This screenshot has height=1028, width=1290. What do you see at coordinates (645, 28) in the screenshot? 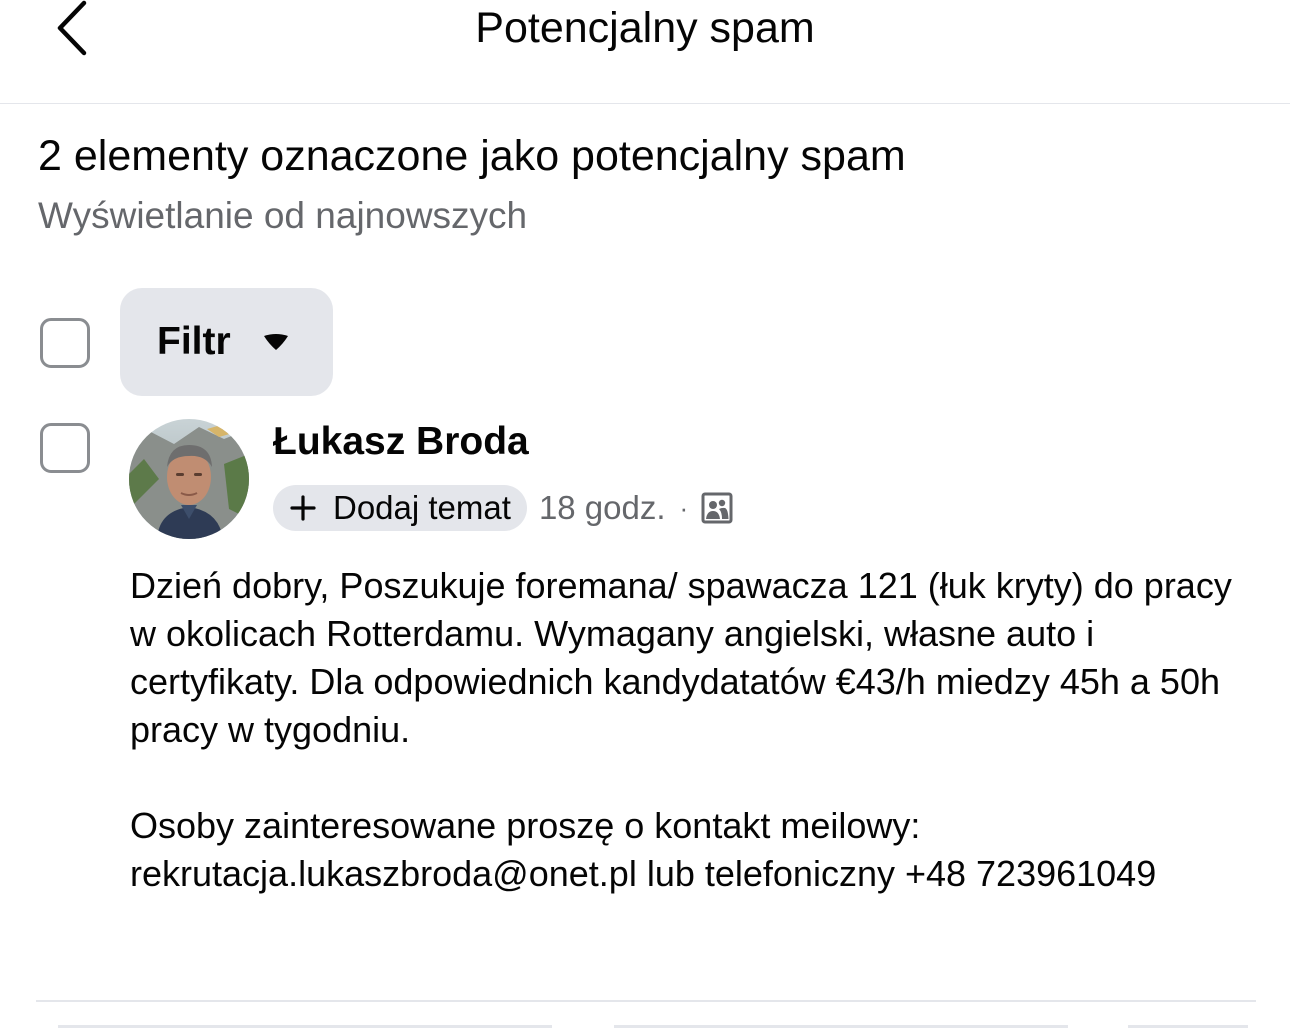
I see `page-title: Potencjalny spam` at bounding box center [645, 28].